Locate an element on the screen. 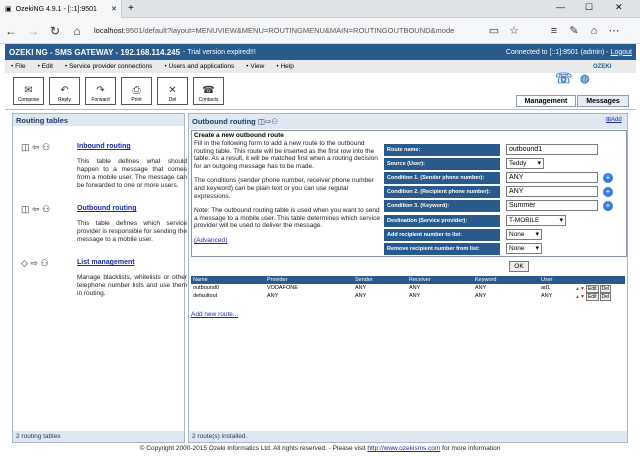 This screenshot has width=640, height=456. provider-cell: ANY is located at coordinates (273, 296).